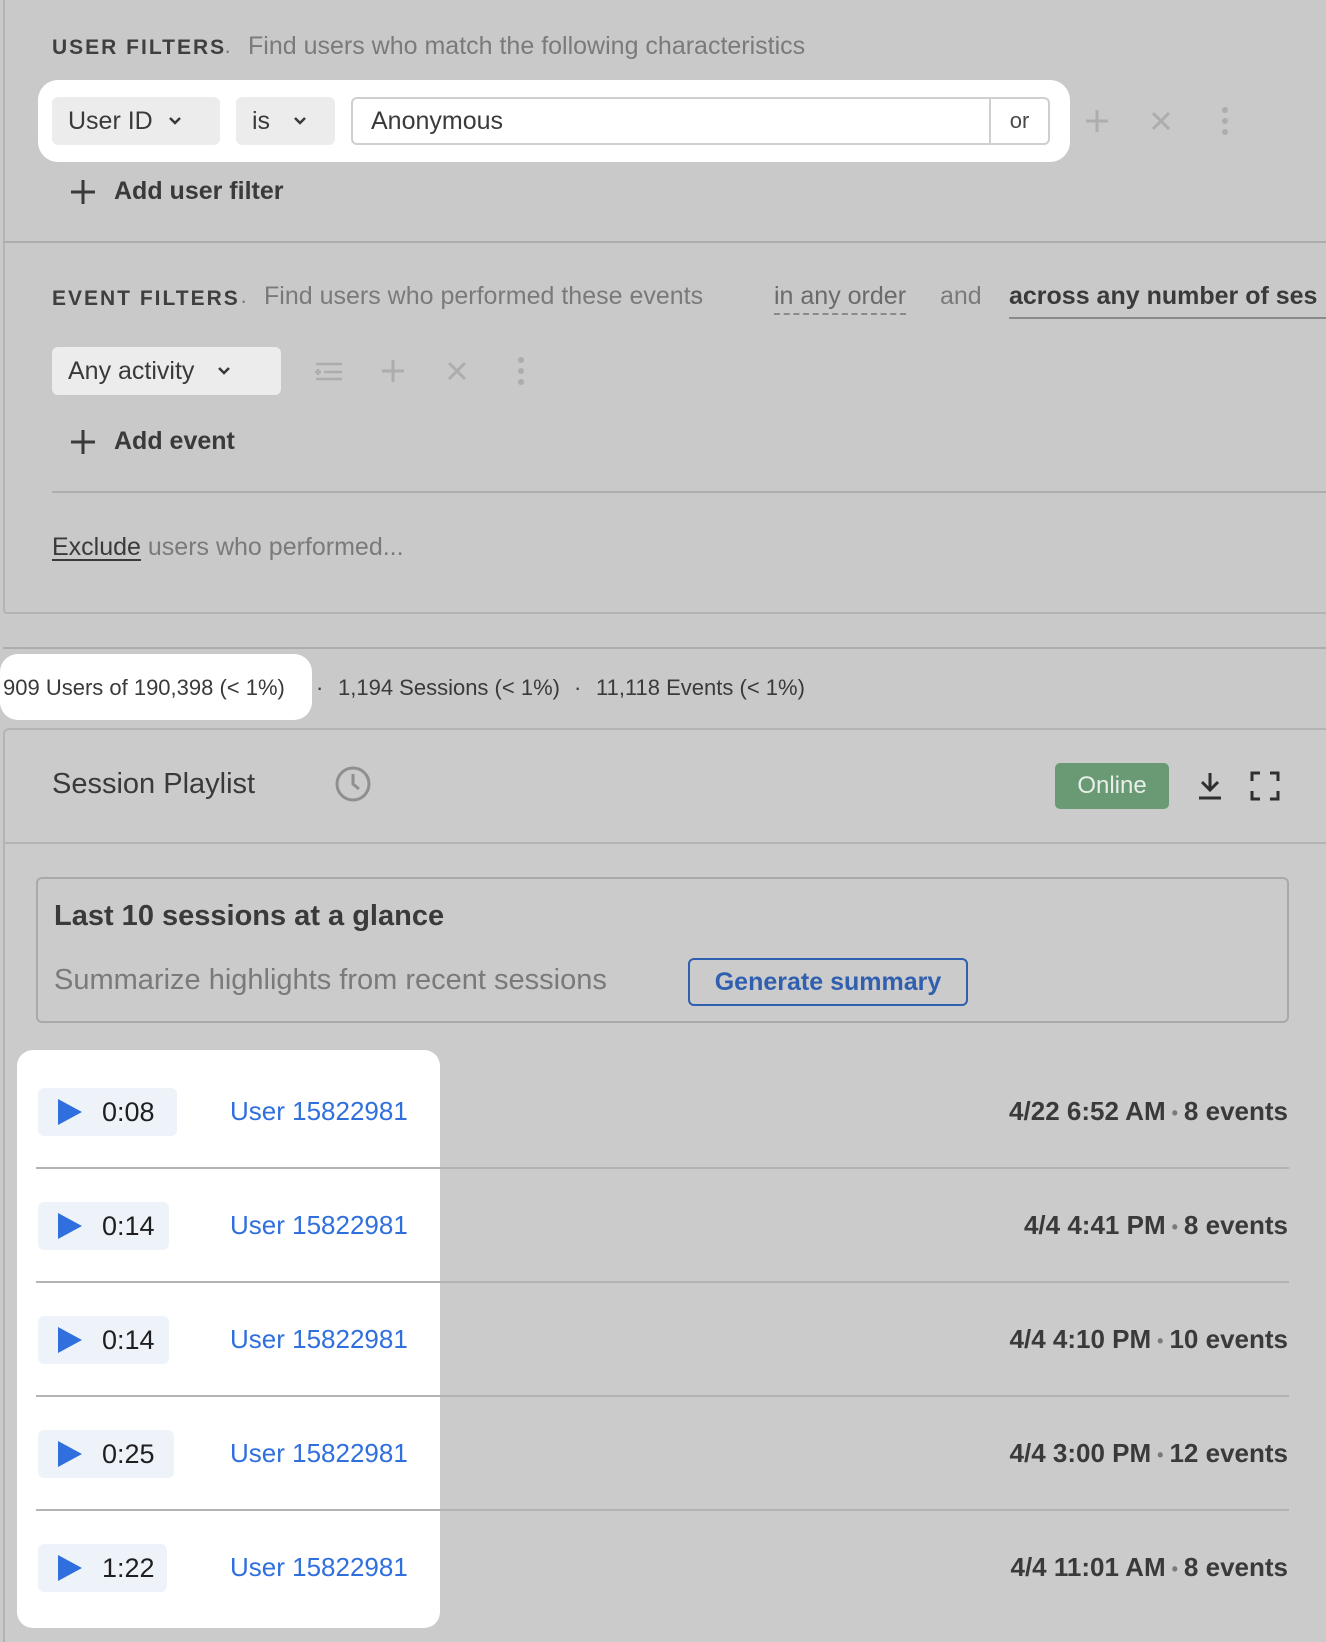 Image resolution: width=1326 pixels, height=1642 pixels. Describe the element at coordinates (353, 784) in the screenshot. I see `clock-icon` at that location.